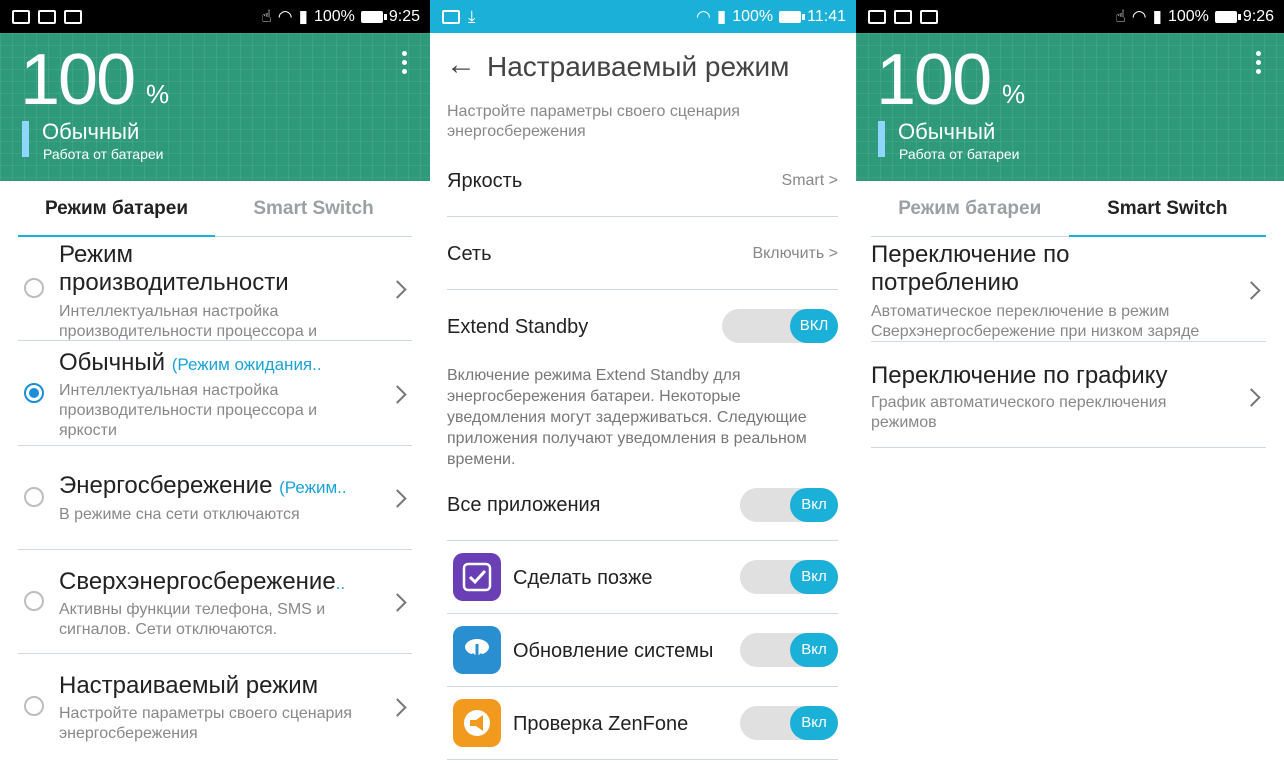 The width and height of the screenshot is (1284, 763). I want to click on mode-note: (Режим ожидания.., so click(246, 364).